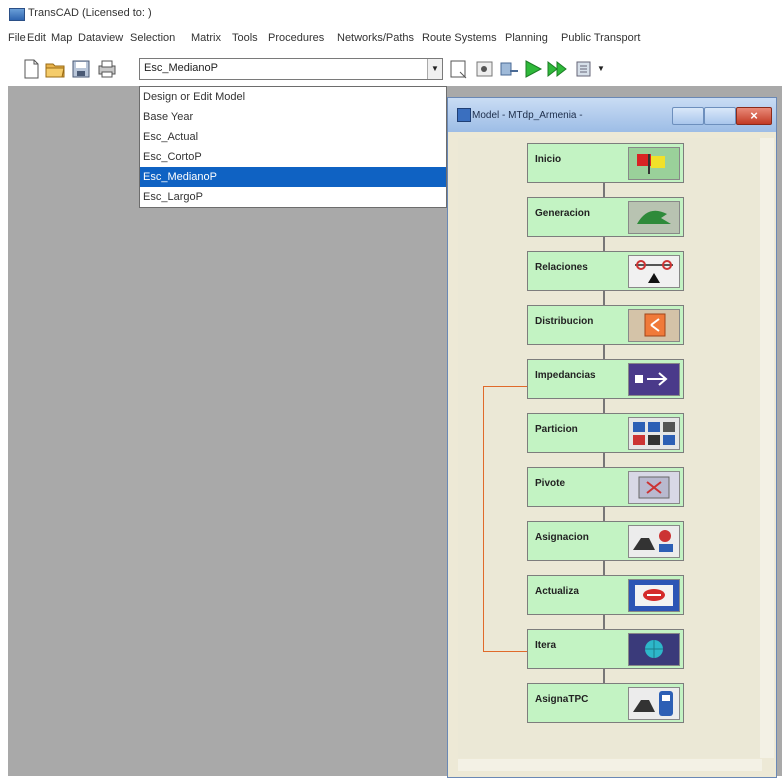 The width and height of the screenshot is (782, 778). What do you see at coordinates (152, 38) in the screenshot?
I see `menu-selection: Selection` at bounding box center [152, 38].